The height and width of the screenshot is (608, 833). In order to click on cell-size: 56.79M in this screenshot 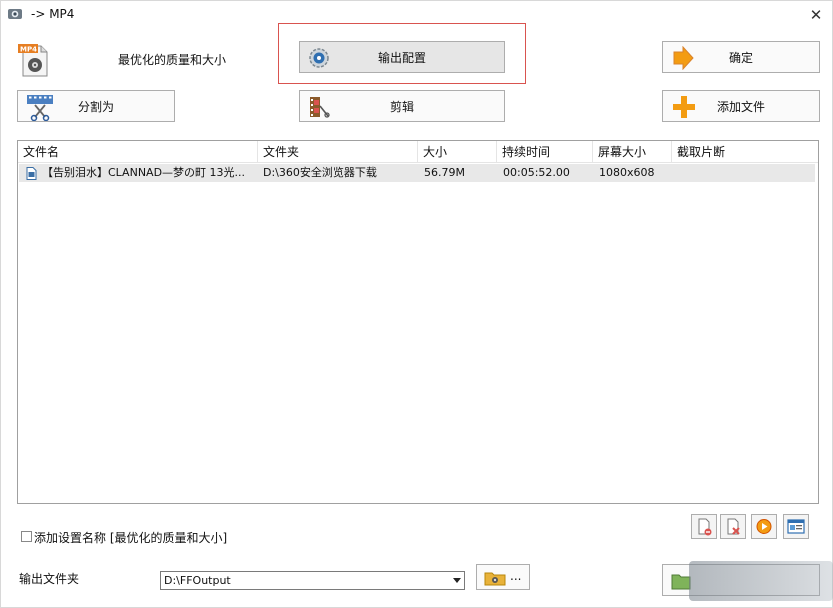, I will do `click(459, 173)`.